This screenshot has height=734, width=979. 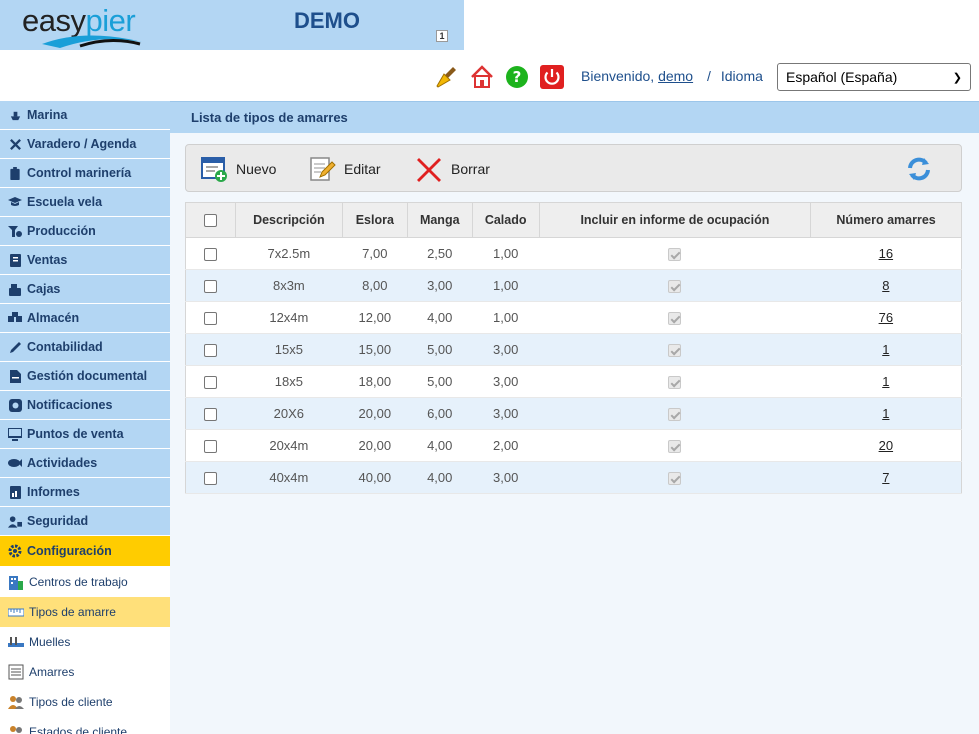 What do you see at coordinates (452, 169) in the screenshot?
I see `delete-button: Borrar` at bounding box center [452, 169].